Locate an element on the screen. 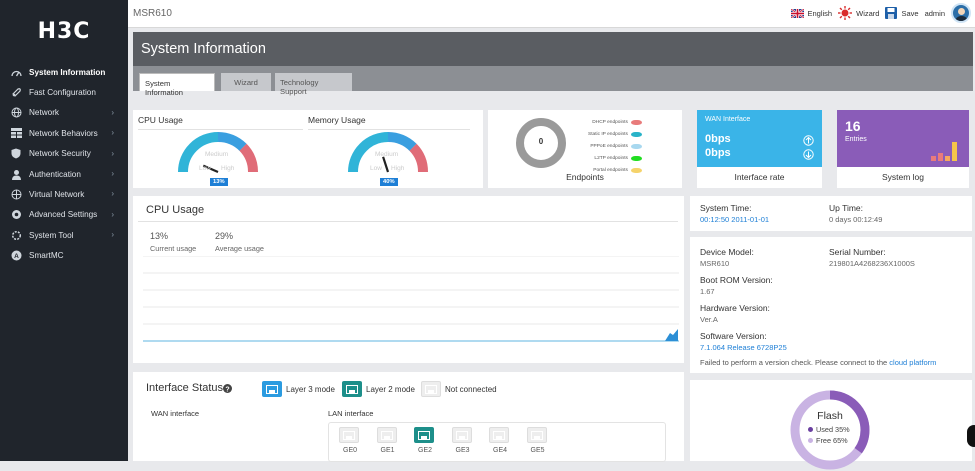 The height and width of the screenshot is (471, 975). avatar is located at coordinates (961, 13).